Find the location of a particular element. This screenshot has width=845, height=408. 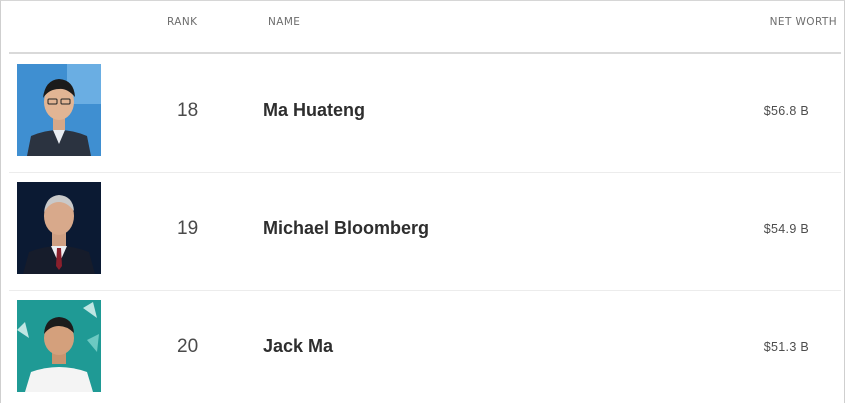

rank-column-header: RANK is located at coordinates (182, 22).